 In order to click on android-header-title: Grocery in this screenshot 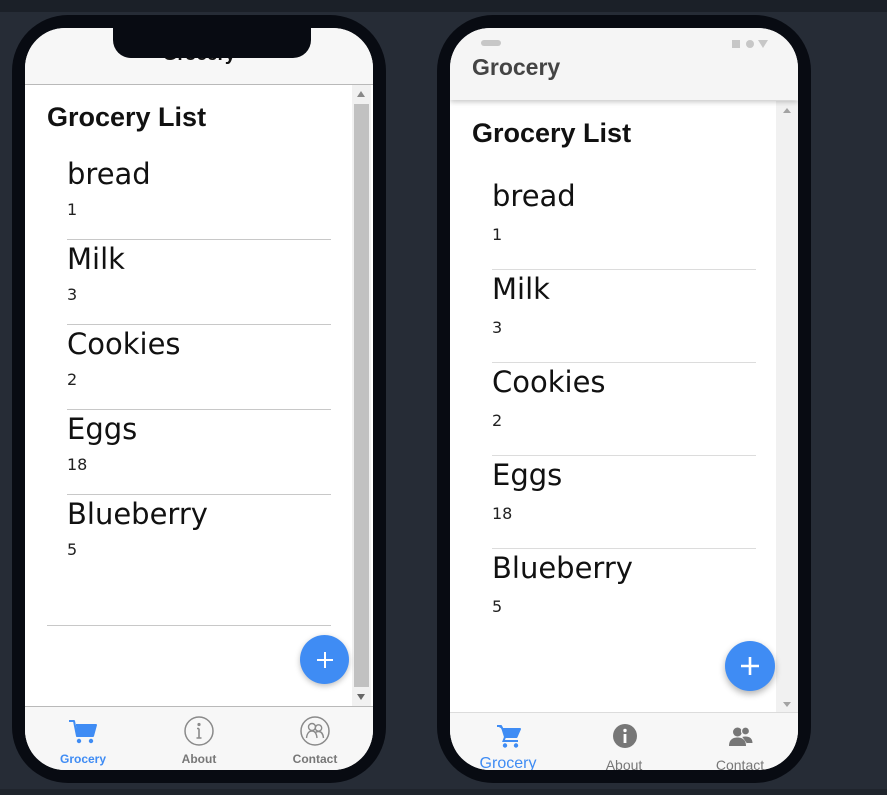, I will do `click(516, 67)`.